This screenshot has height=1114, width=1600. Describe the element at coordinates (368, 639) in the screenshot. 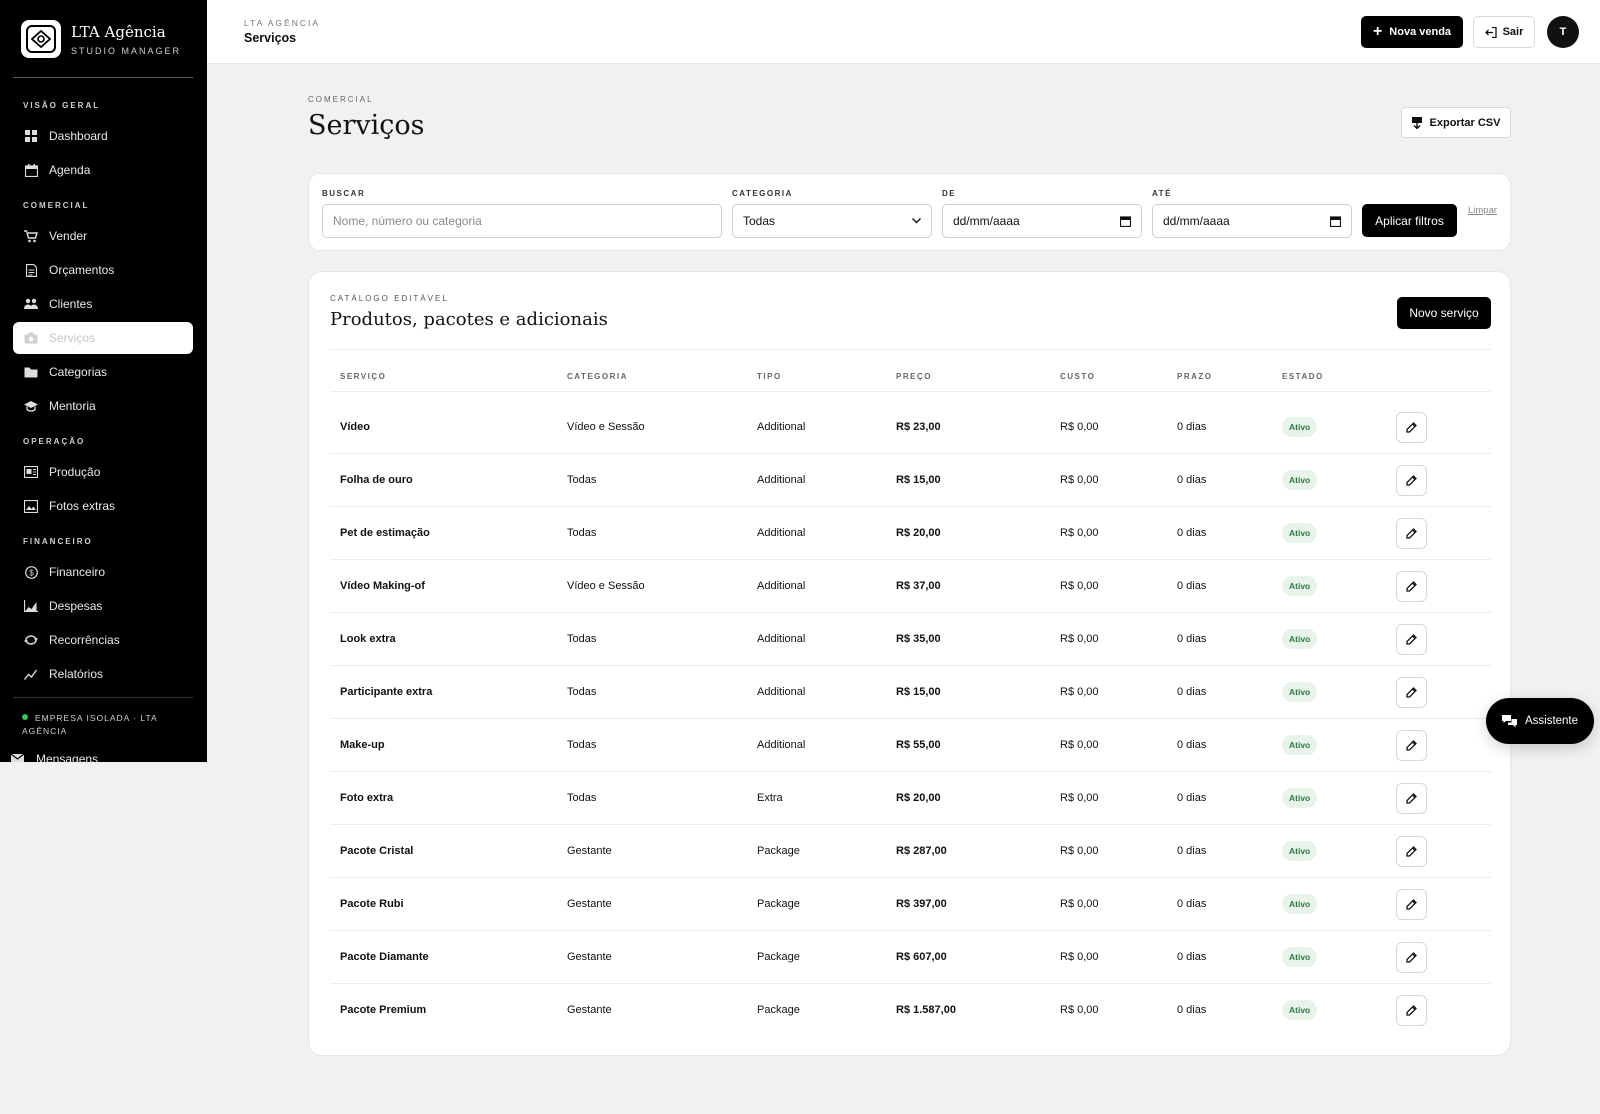

I see `cell-service: Look extra` at that location.